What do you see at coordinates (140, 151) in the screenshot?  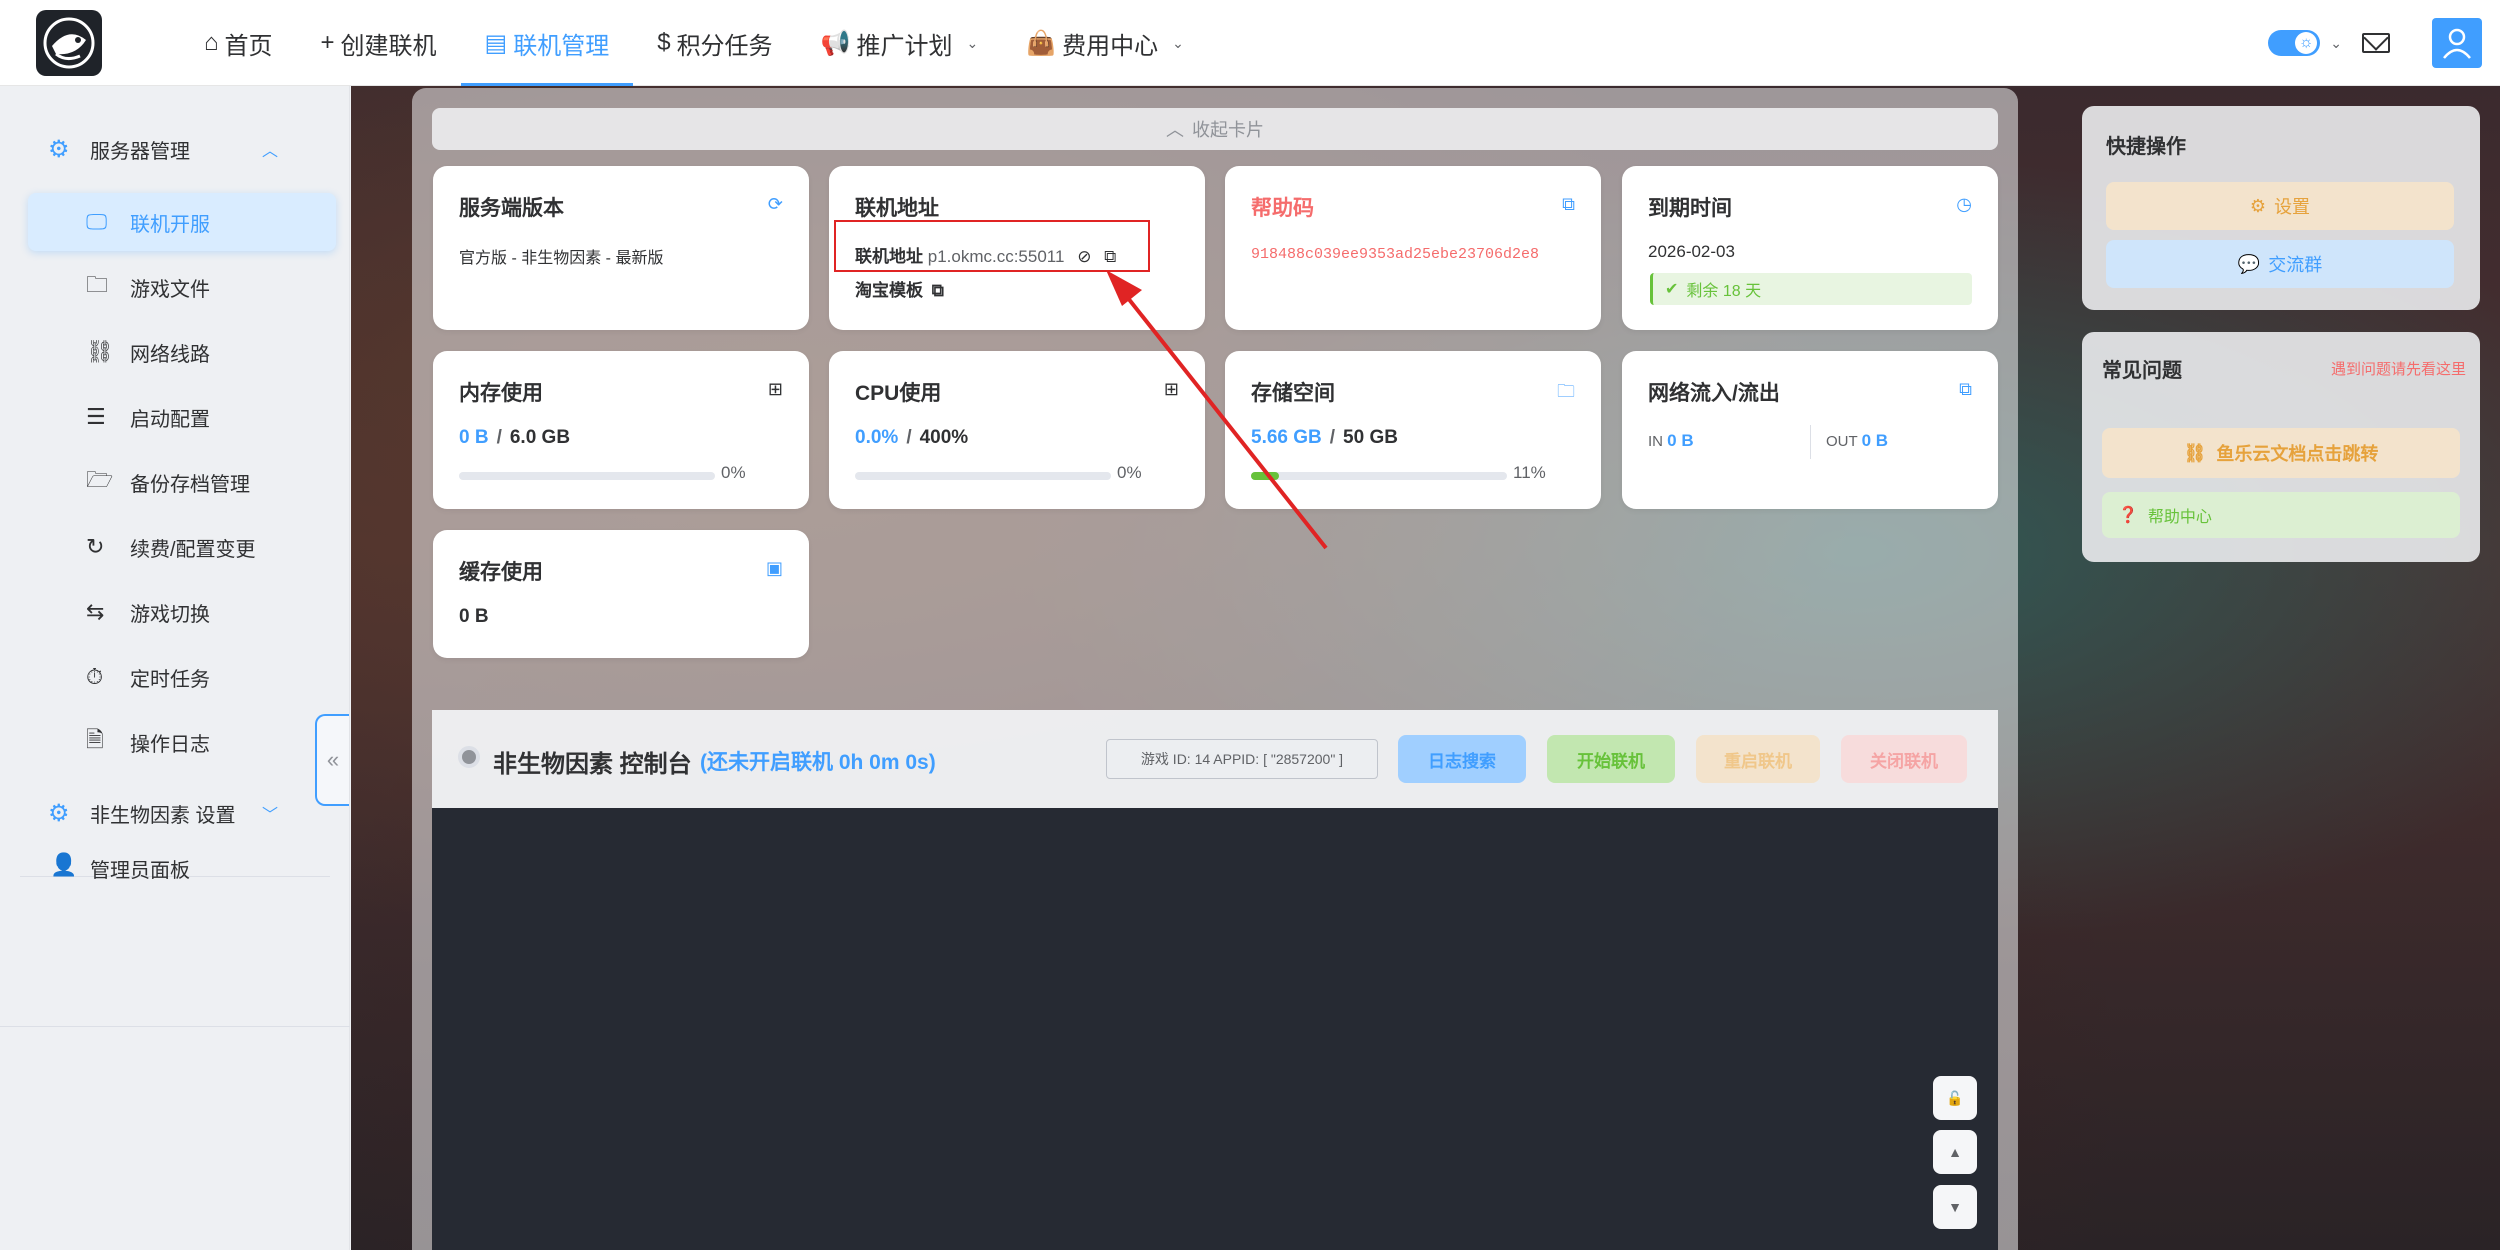 I see `sidebar-group-label: 服务器管理` at bounding box center [140, 151].